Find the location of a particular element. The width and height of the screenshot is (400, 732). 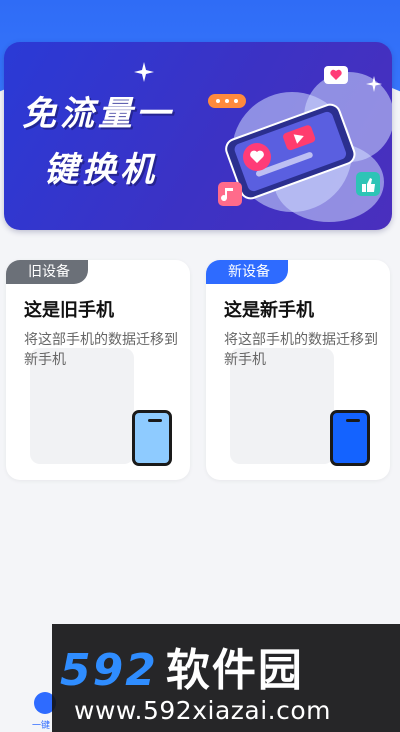

watermark-url: www.592xiazai.com is located at coordinates (202, 710).